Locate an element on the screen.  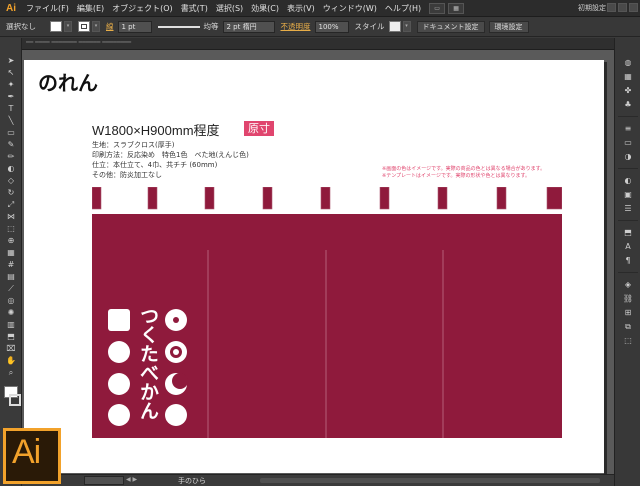
menu-object: オブジェクト(O) is located at coordinates (142, 8).